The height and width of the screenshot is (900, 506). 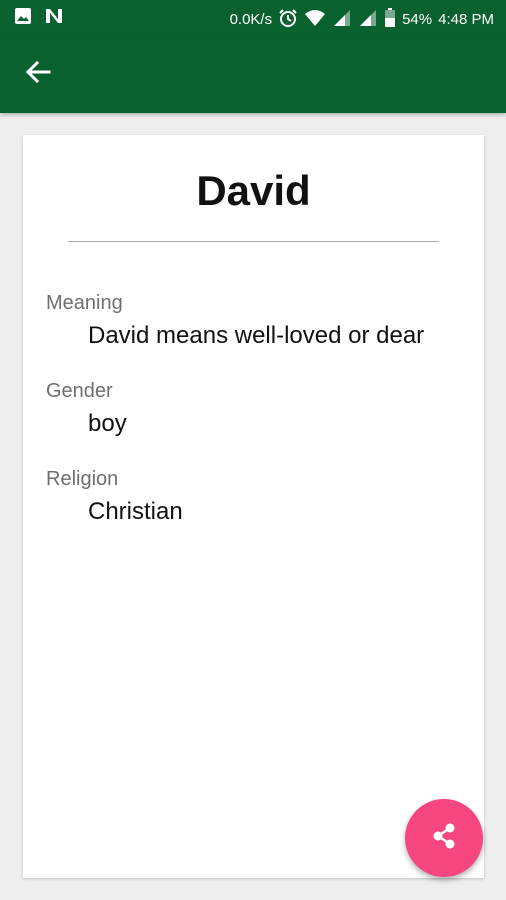 I want to click on back-button, so click(x=38, y=74).